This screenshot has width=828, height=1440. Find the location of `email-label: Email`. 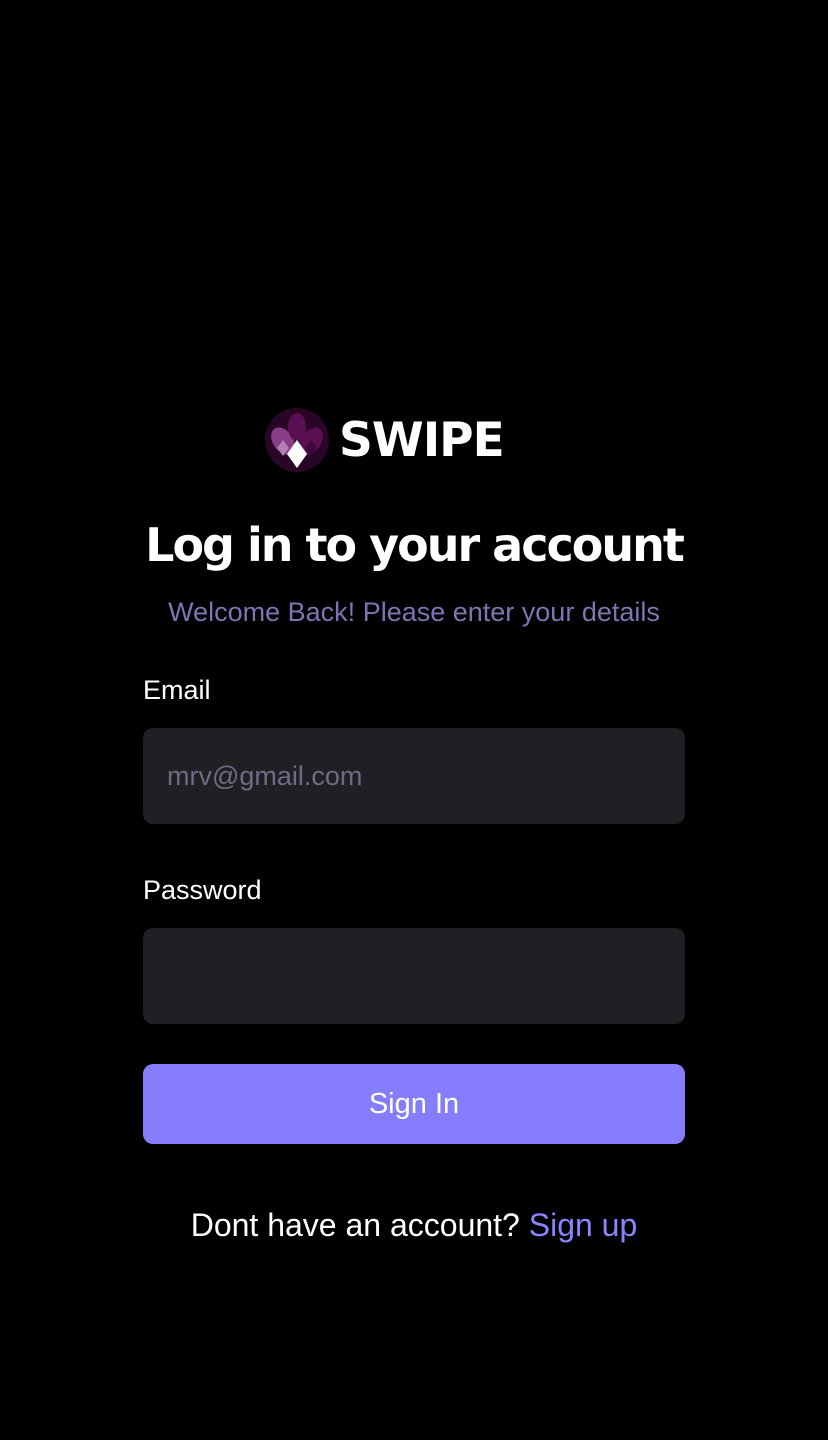

email-label: Email is located at coordinates (177, 690).